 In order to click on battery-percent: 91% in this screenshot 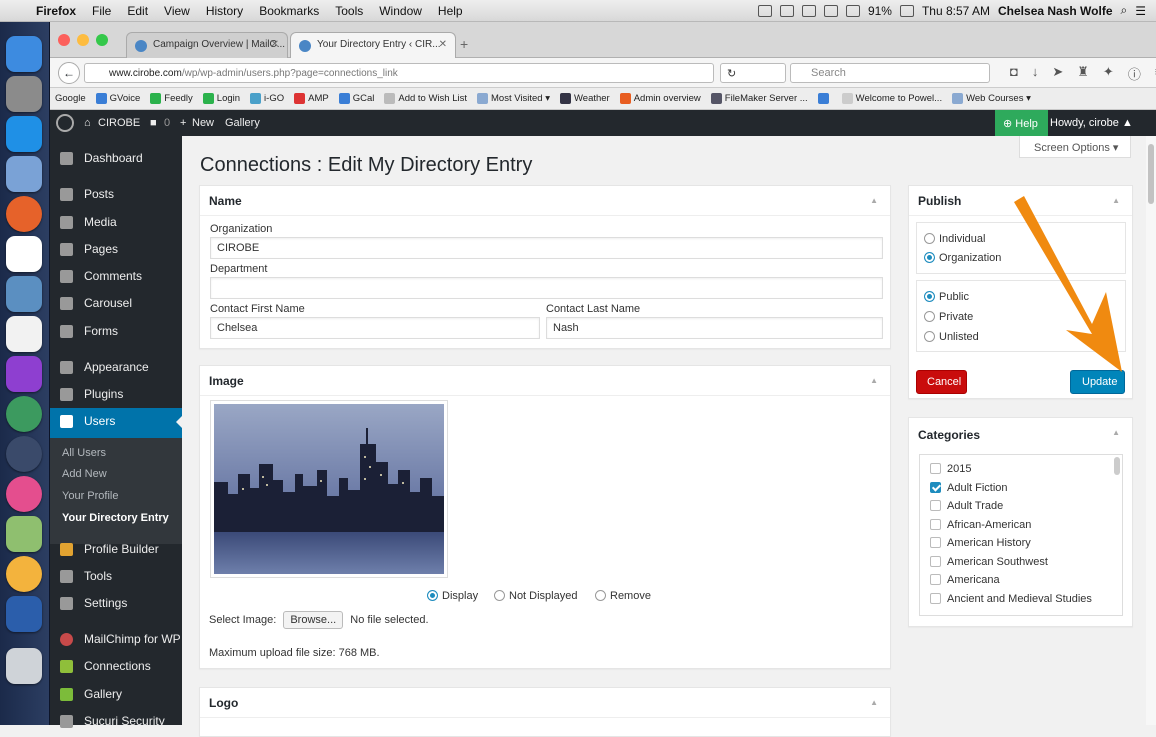, I will do `click(880, 11)`.